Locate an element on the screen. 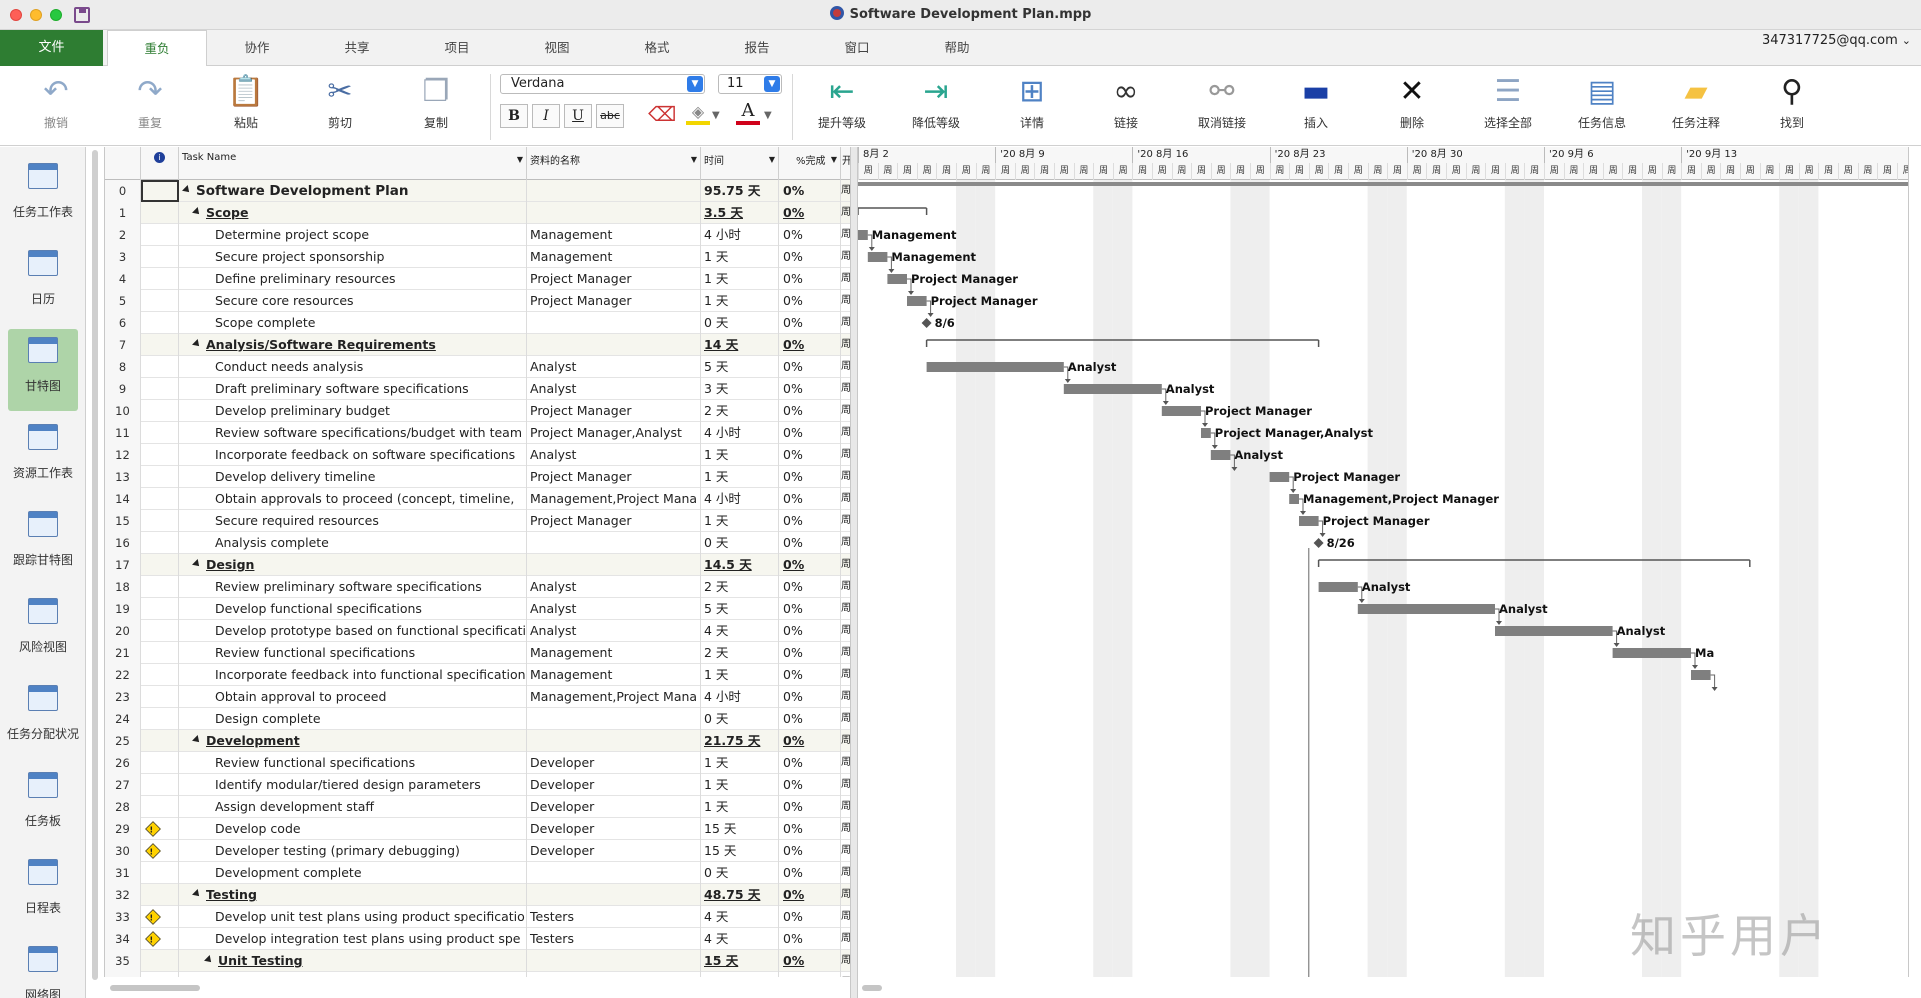 The image size is (1921, 998). bold-button: B is located at coordinates (514, 116).